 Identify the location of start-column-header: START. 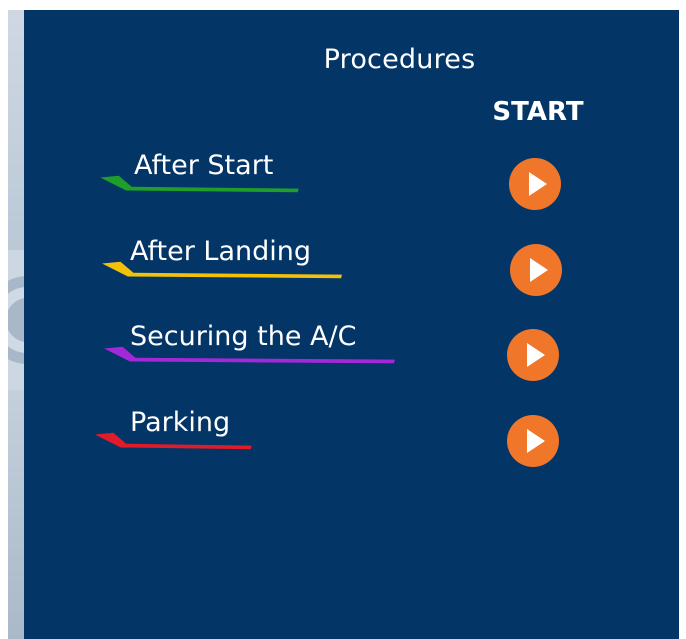
(538, 112).